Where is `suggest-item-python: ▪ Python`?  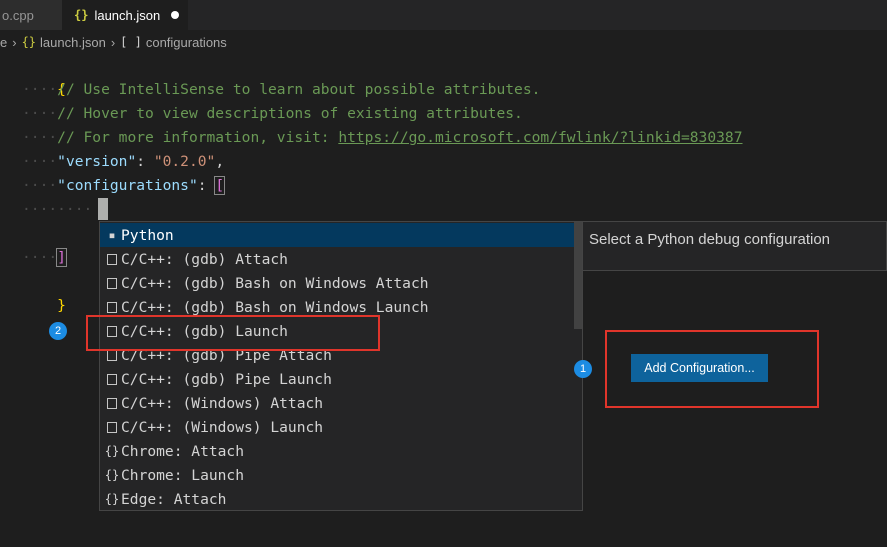
suggest-item-python: ▪ Python is located at coordinates (337, 235).